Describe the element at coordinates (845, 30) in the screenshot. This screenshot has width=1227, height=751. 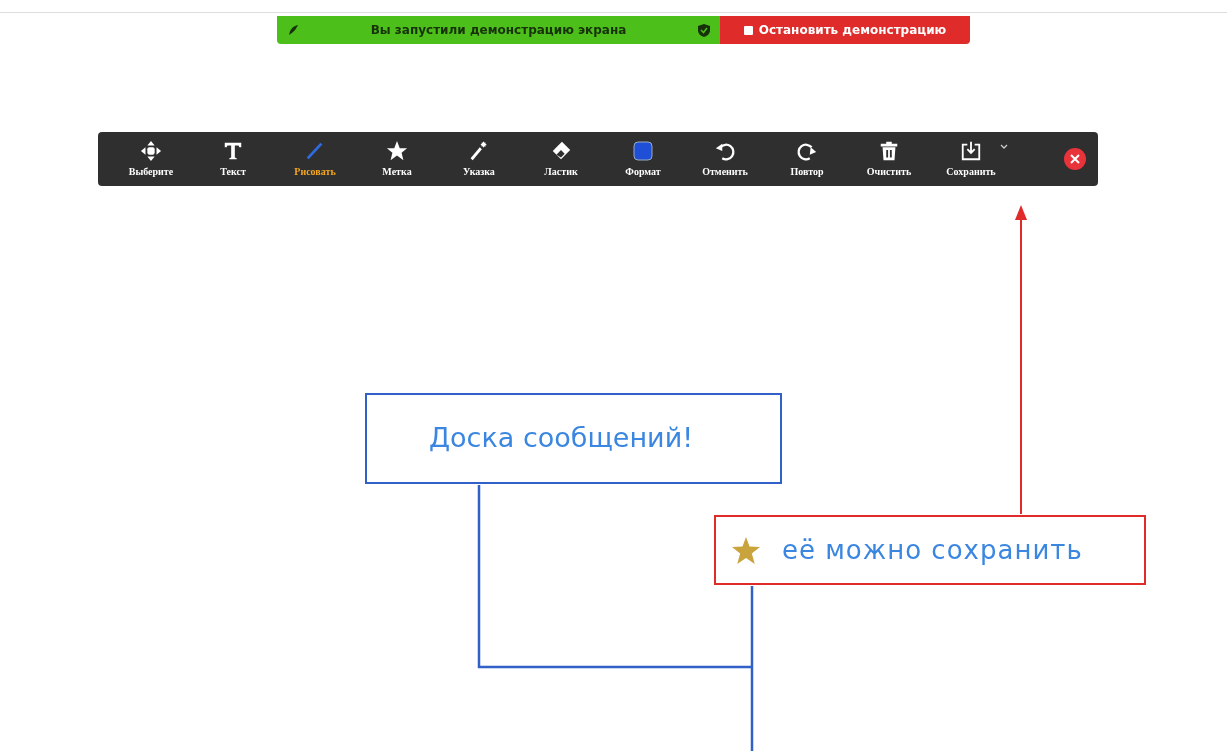
I see `stop-share-button: Остановить демонстрацию` at that location.